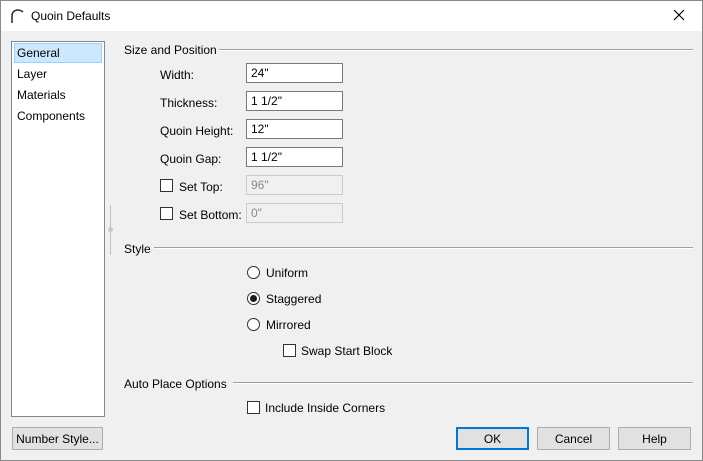 The height and width of the screenshot is (461, 703). Describe the element at coordinates (351, 16) in the screenshot. I see `title-bar: Quoin Defaults` at that location.